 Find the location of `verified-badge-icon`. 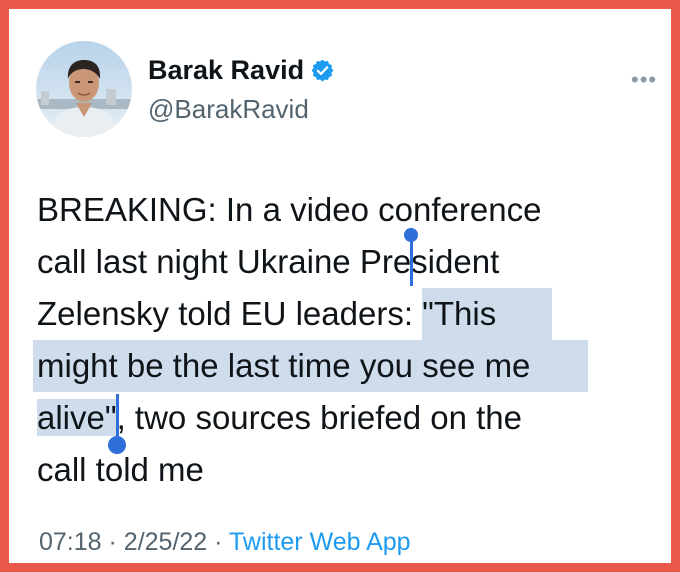

verified-badge-icon is located at coordinates (322, 70).